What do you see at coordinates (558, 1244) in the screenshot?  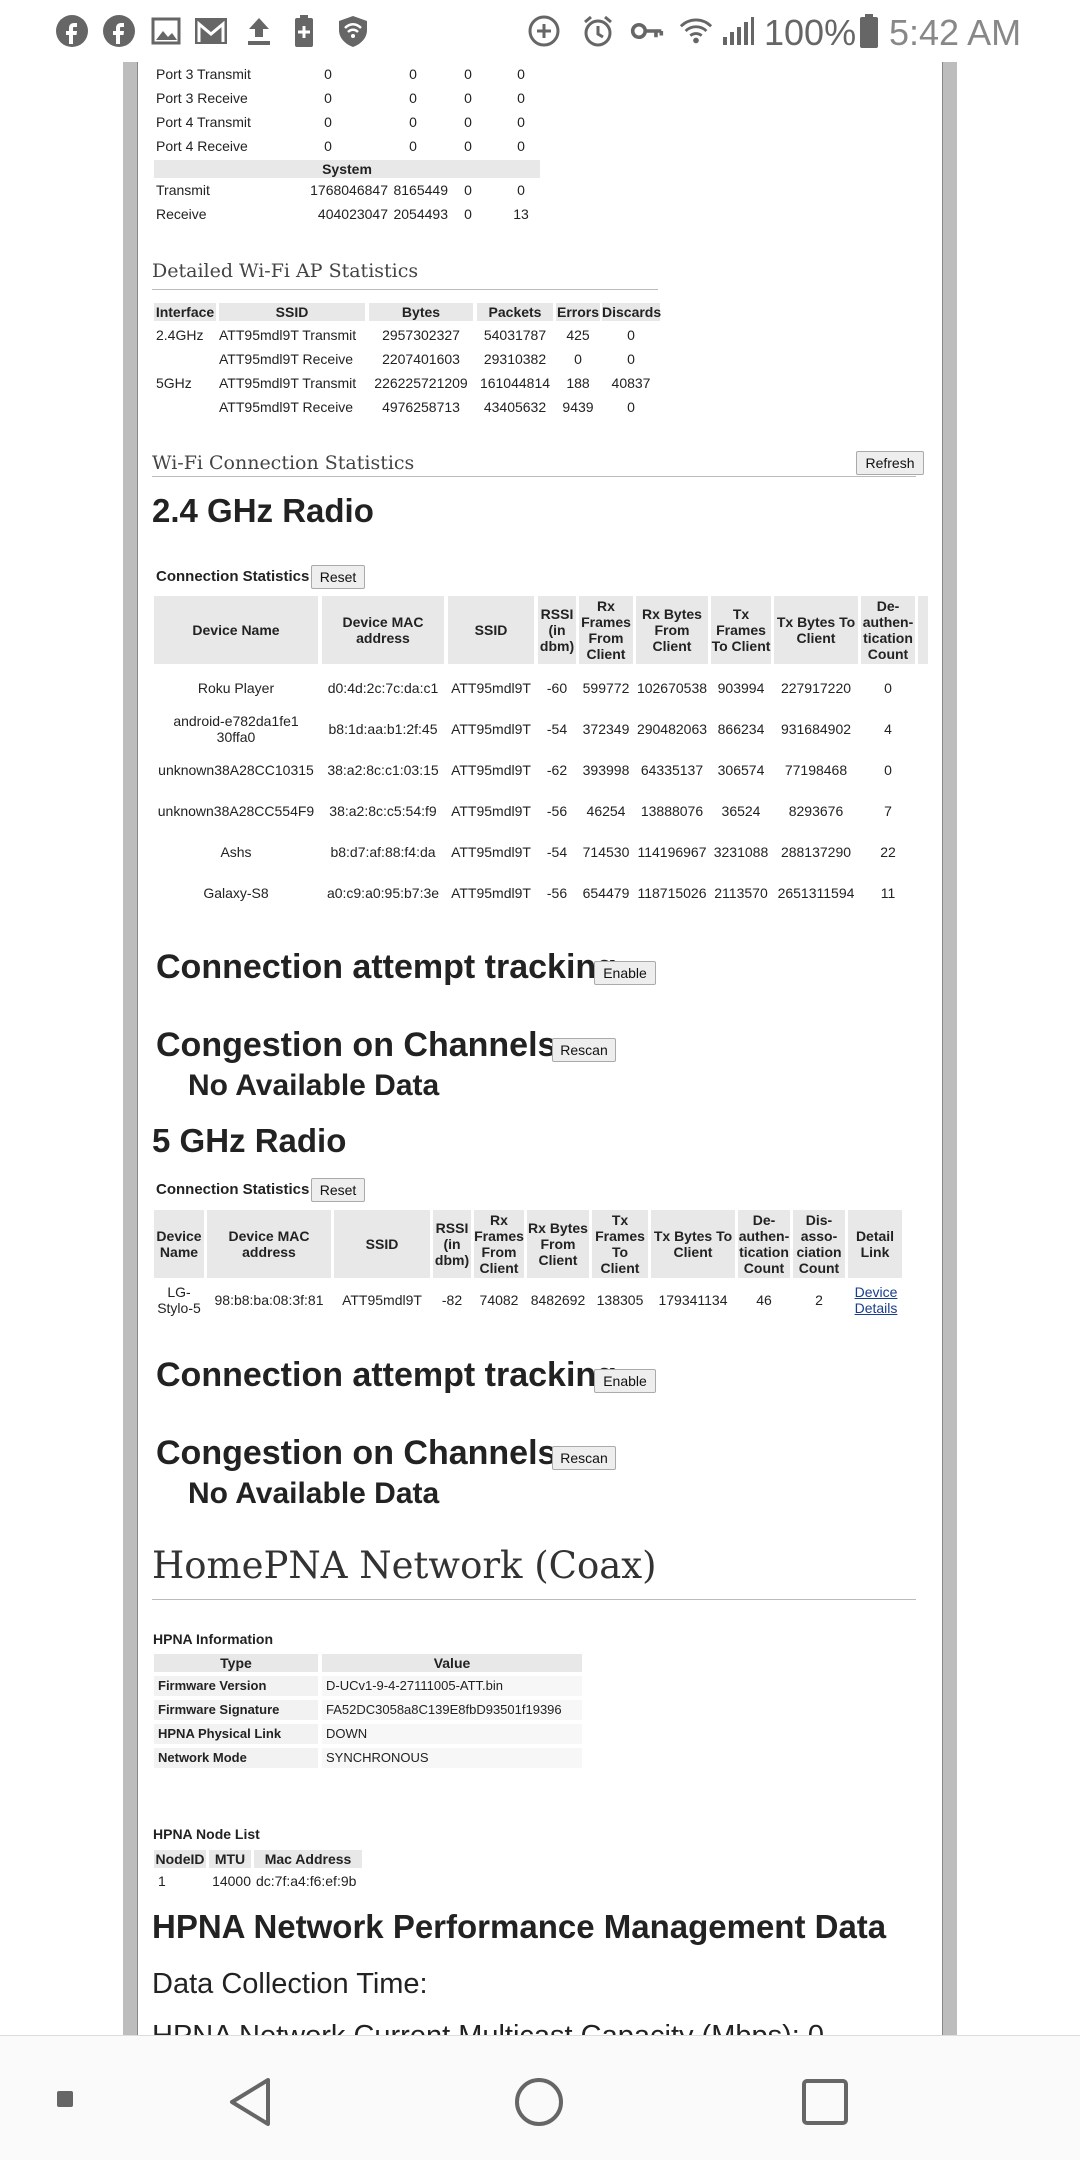 I see `column-header: Rx Bytes From Client` at bounding box center [558, 1244].